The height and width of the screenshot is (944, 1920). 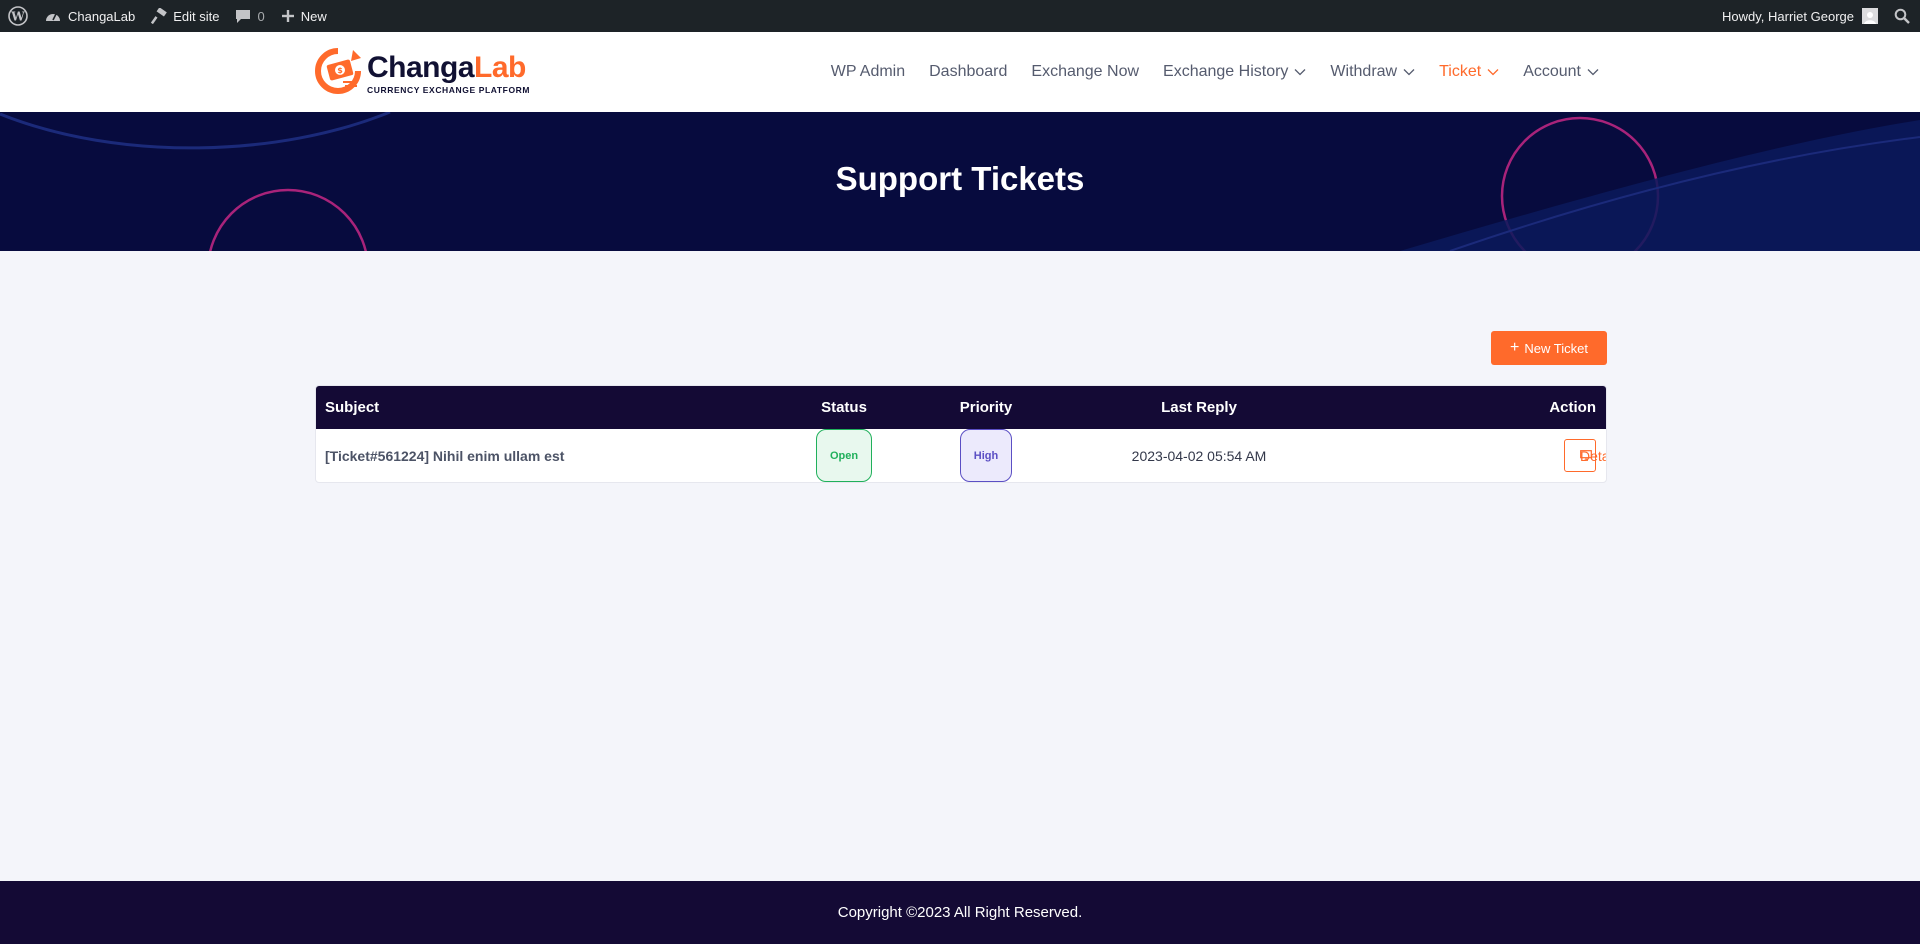 I want to click on logo-tagline: CURRENCY EXCHANGE PLATFORM, so click(x=449, y=89).